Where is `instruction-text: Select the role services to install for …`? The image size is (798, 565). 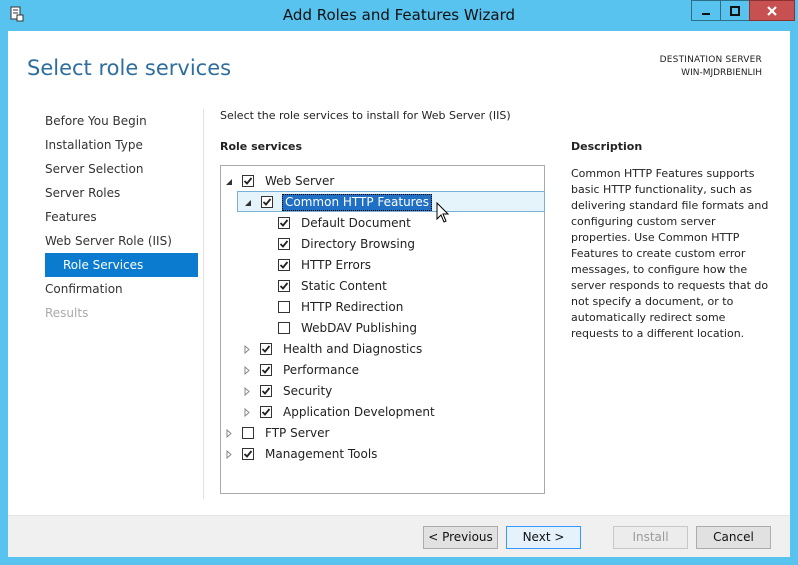
instruction-text: Select the role services to install for … is located at coordinates (365, 115).